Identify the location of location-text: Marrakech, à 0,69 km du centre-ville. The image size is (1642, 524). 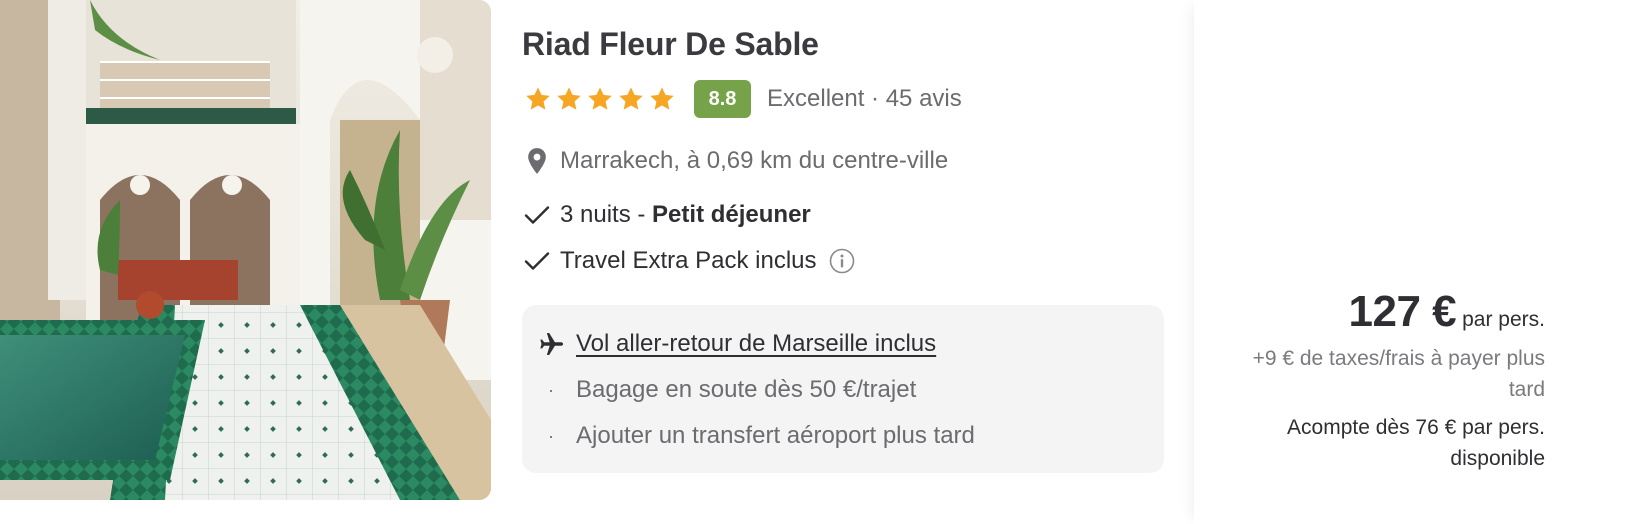
(754, 160).